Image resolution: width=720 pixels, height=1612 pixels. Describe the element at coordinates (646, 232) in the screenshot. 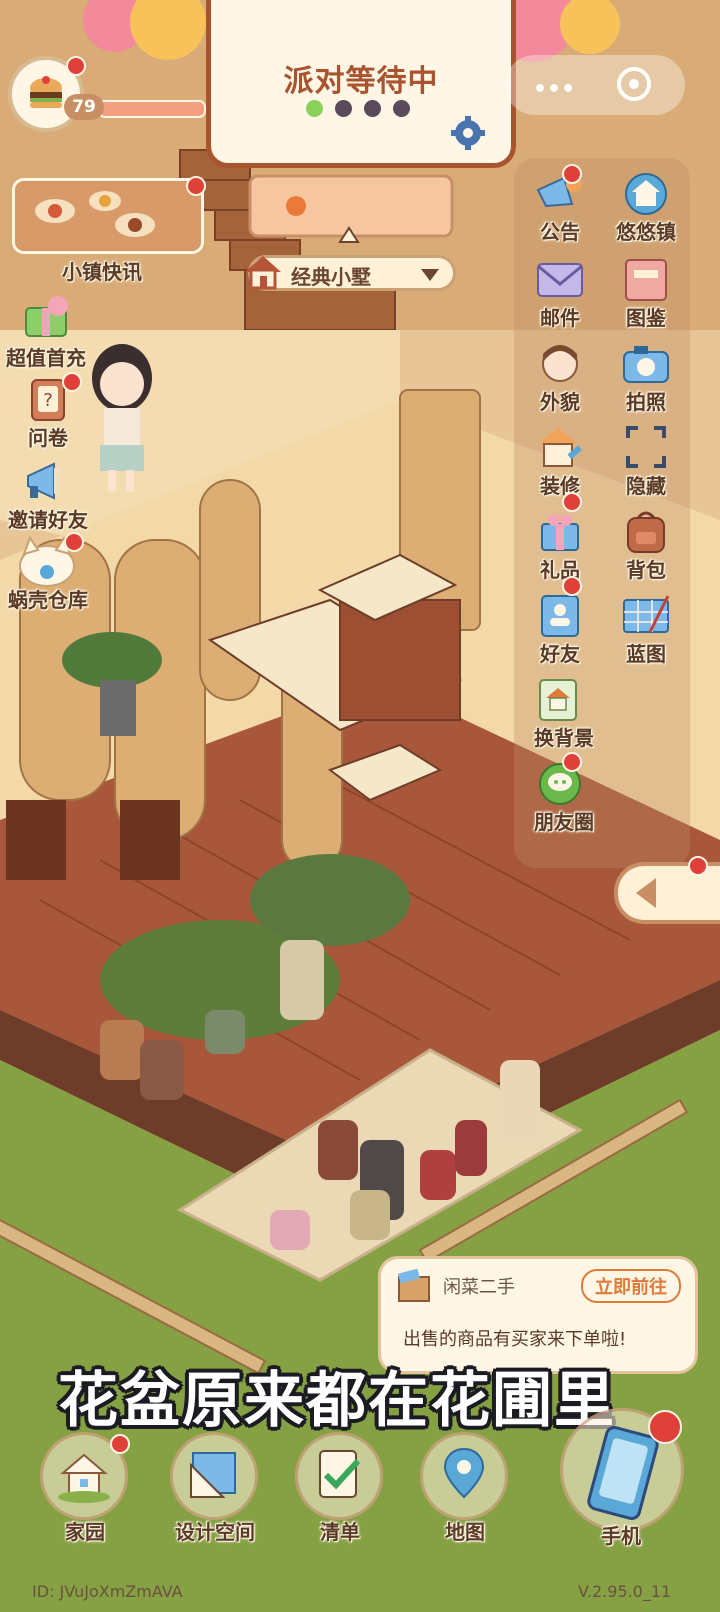

I see `right-item-label: 悠悠镇` at that location.